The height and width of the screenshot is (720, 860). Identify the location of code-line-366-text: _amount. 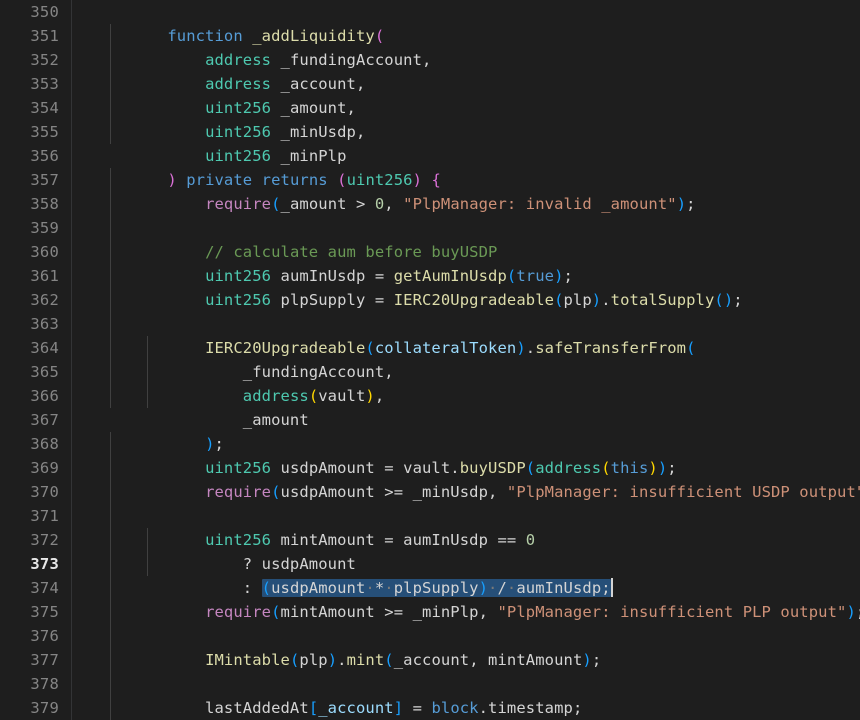
(219, 420).